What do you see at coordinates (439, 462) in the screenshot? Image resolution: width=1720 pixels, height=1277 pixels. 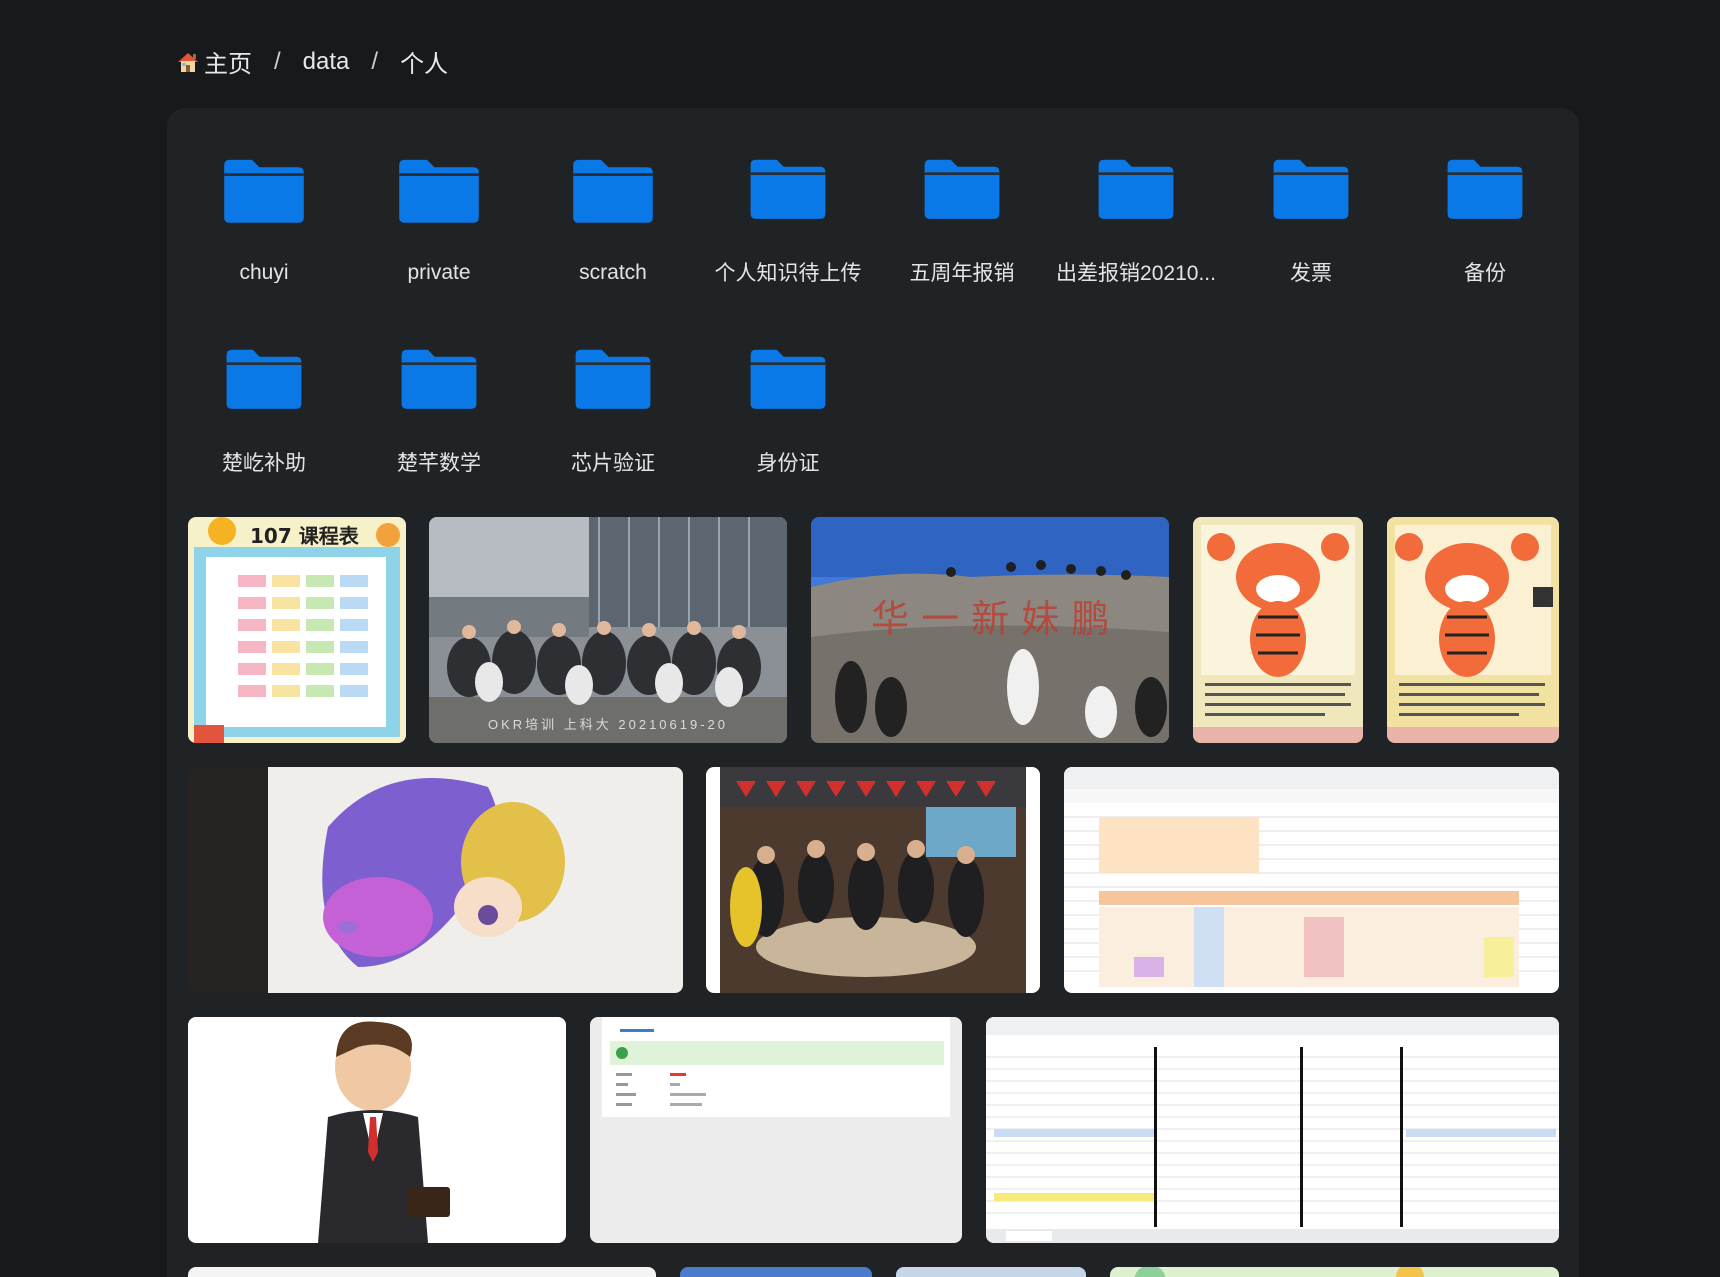 I see `folder-label: 楚芊数学` at bounding box center [439, 462].